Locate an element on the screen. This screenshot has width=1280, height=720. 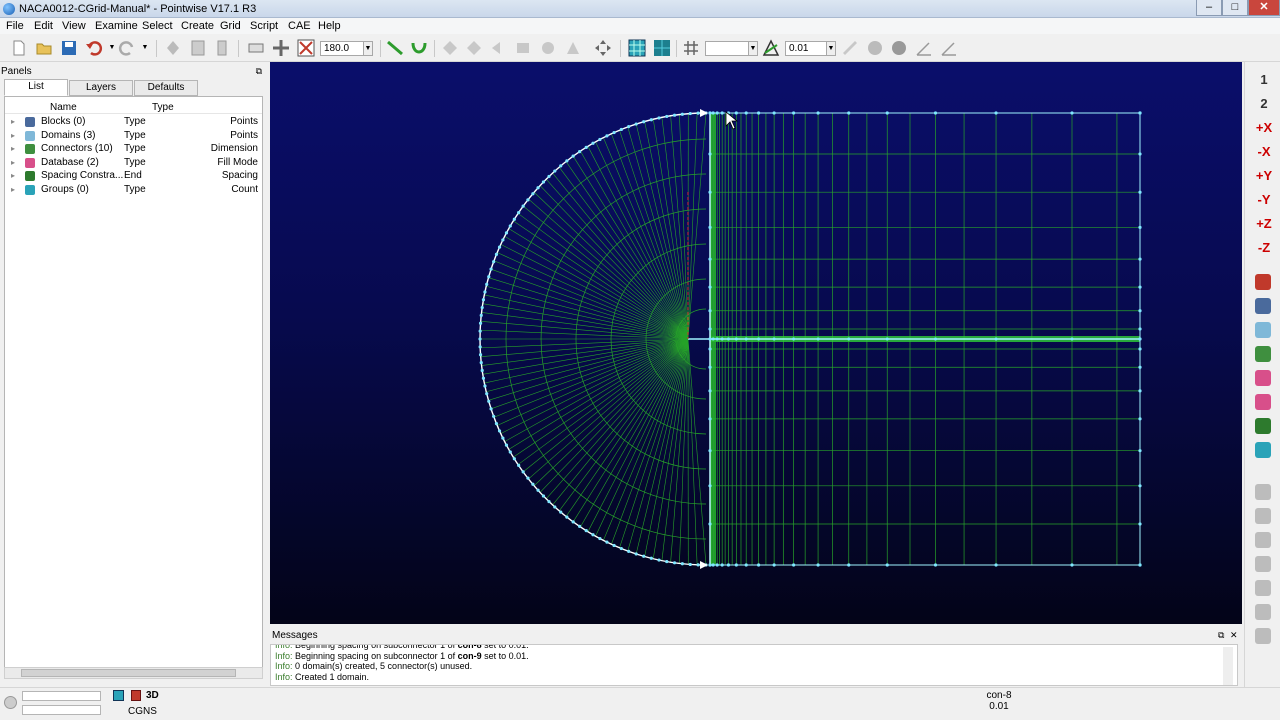
panel-restore-icon: ⧉ is located at coordinates (259, 71).